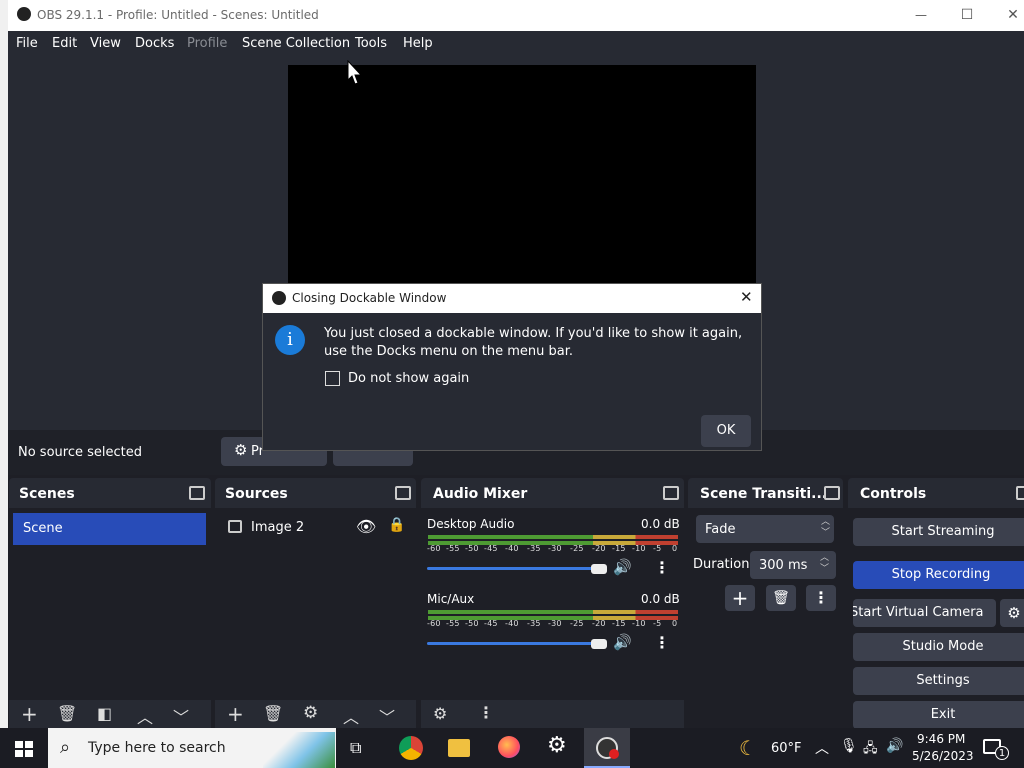 Image resolution: width=1024 pixels, height=768 pixels. What do you see at coordinates (105, 43) in the screenshot?
I see `menu-view: View` at bounding box center [105, 43].